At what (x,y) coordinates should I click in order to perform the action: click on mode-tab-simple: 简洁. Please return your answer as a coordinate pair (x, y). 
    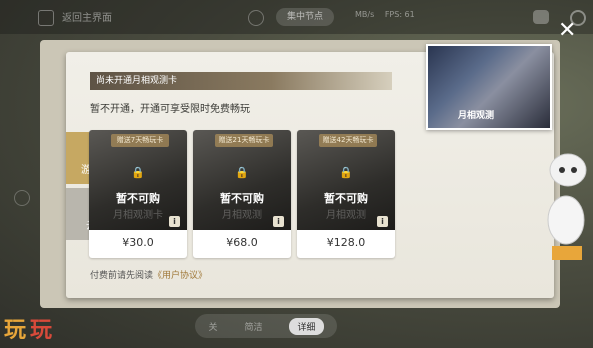
    Looking at the image, I should click on (253, 326).